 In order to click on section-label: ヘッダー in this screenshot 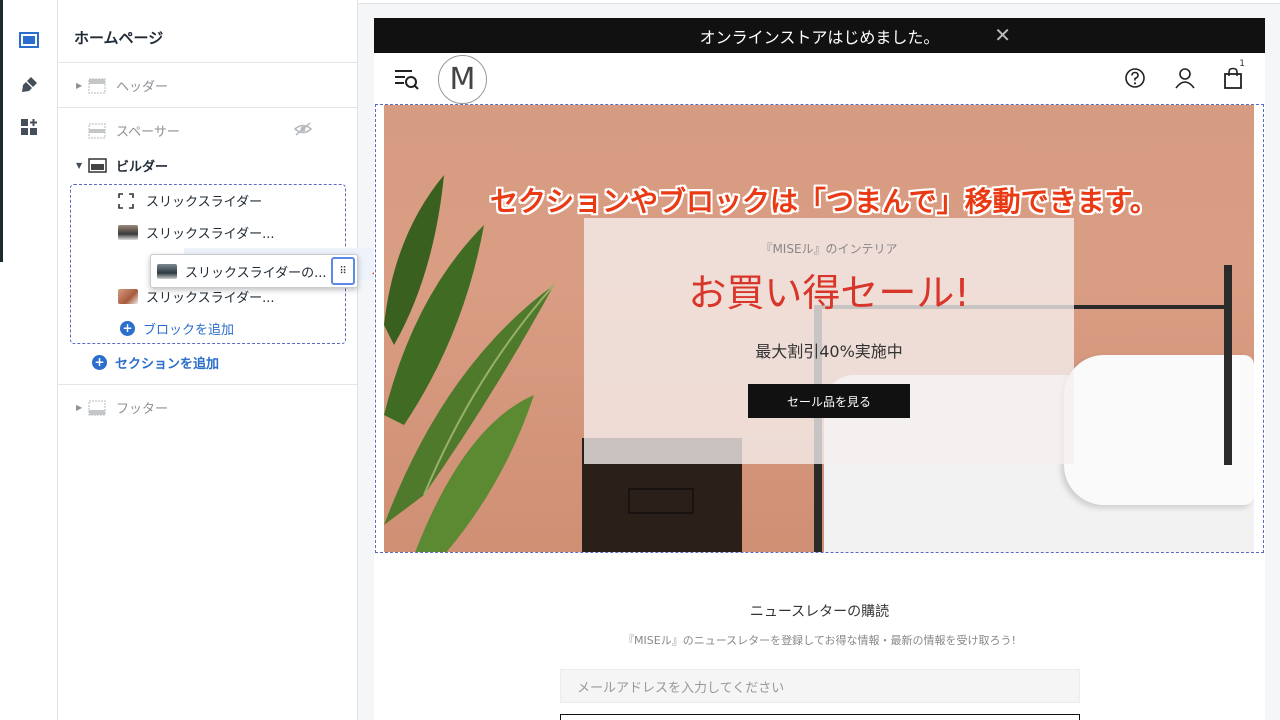, I will do `click(142, 87)`.